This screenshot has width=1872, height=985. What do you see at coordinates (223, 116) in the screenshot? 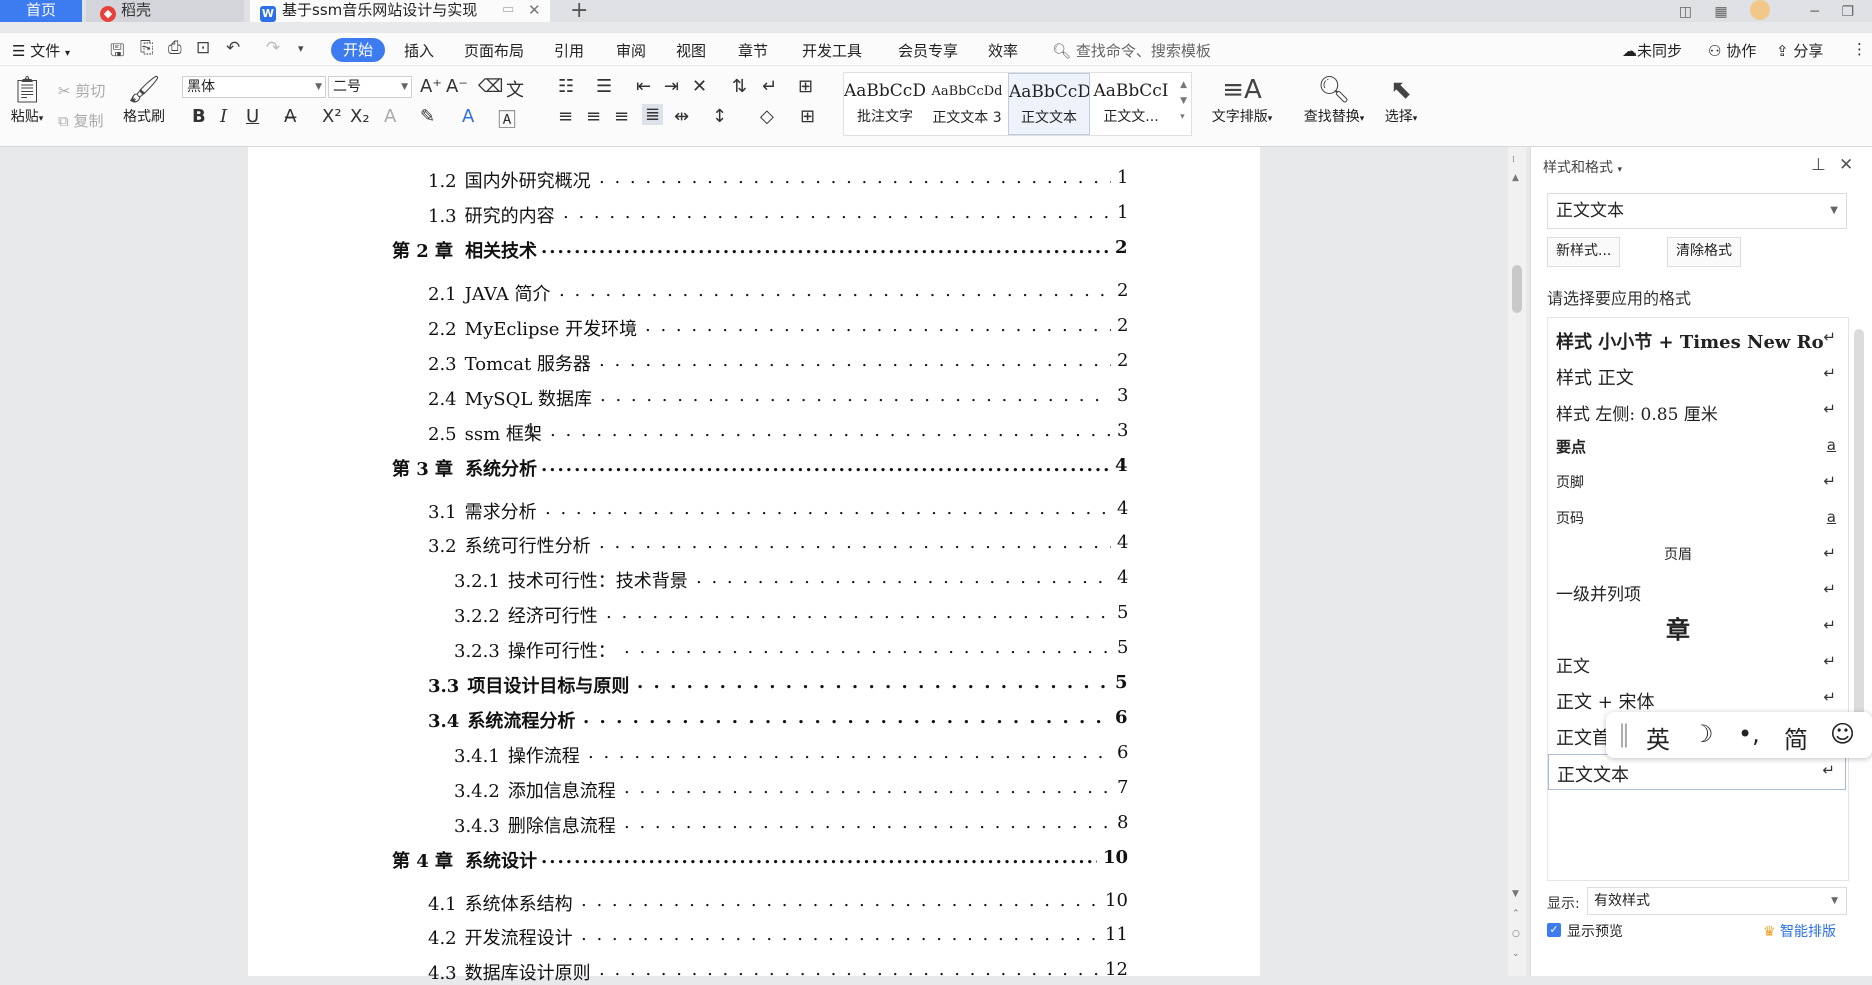
I see `italic-icon: I` at bounding box center [223, 116].